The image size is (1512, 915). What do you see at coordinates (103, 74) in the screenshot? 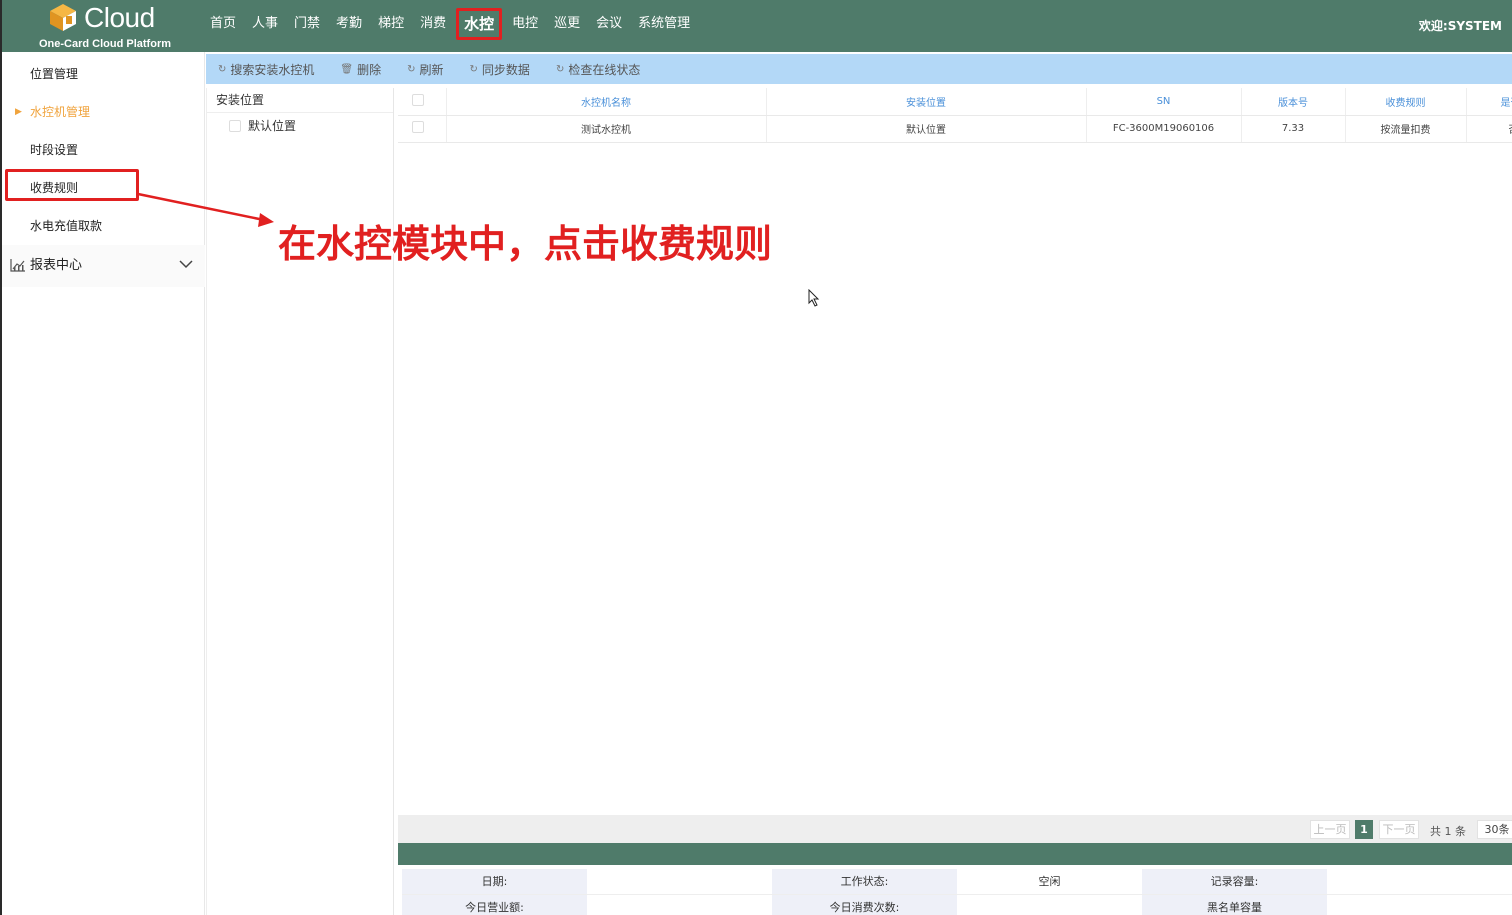
I see `sidebar-item-location: 位置管理` at bounding box center [103, 74].